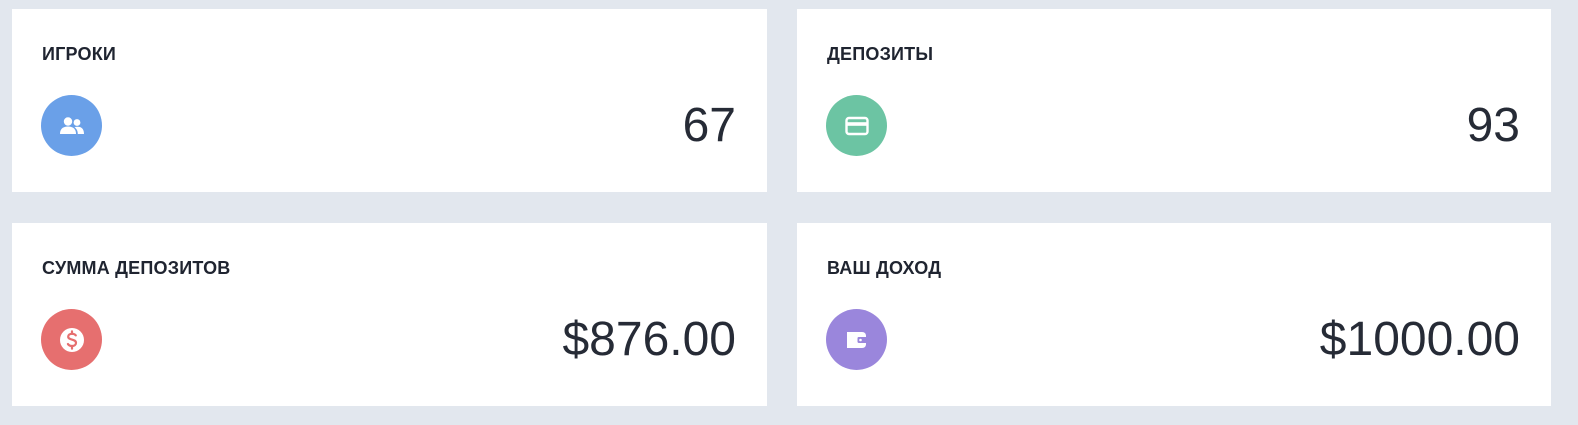  Describe the element at coordinates (71, 339) in the screenshot. I see `dollar-coin-icon` at that location.